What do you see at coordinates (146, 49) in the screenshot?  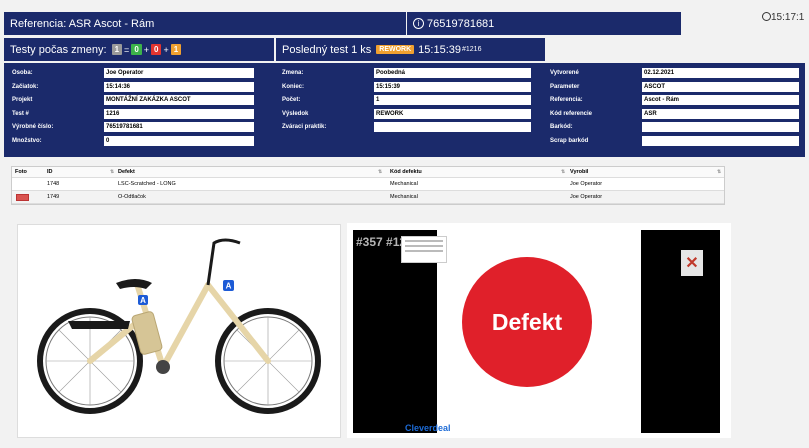 I see `plus-sign-1: +` at bounding box center [146, 49].